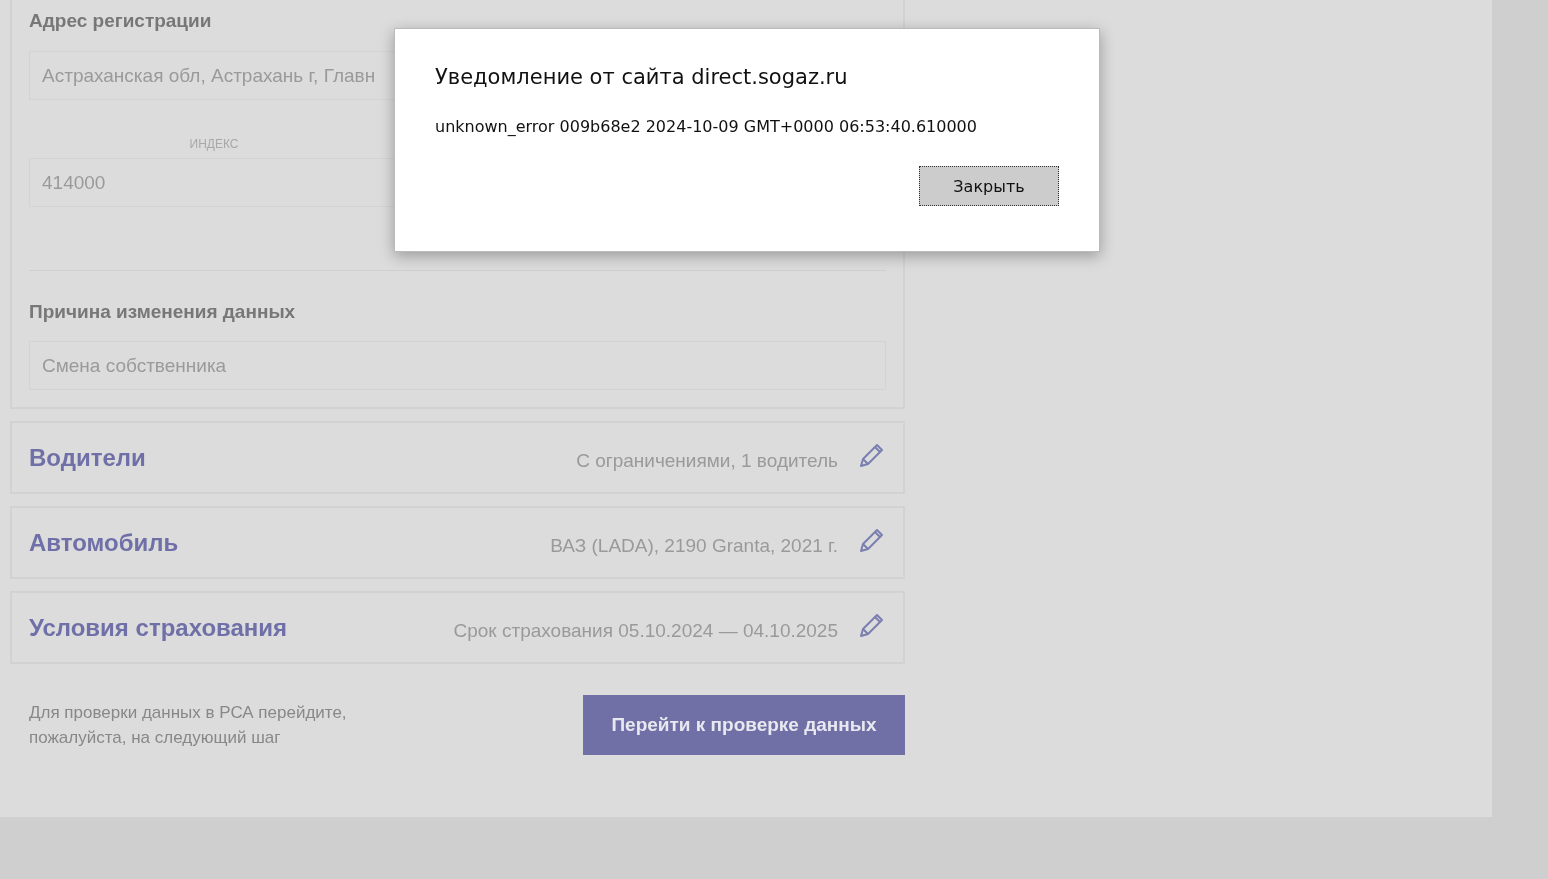  What do you see at coordinates (121, 21) in the screenshot?
I see `field-label: Адрес регистрации` at bounding box center [121, 21].